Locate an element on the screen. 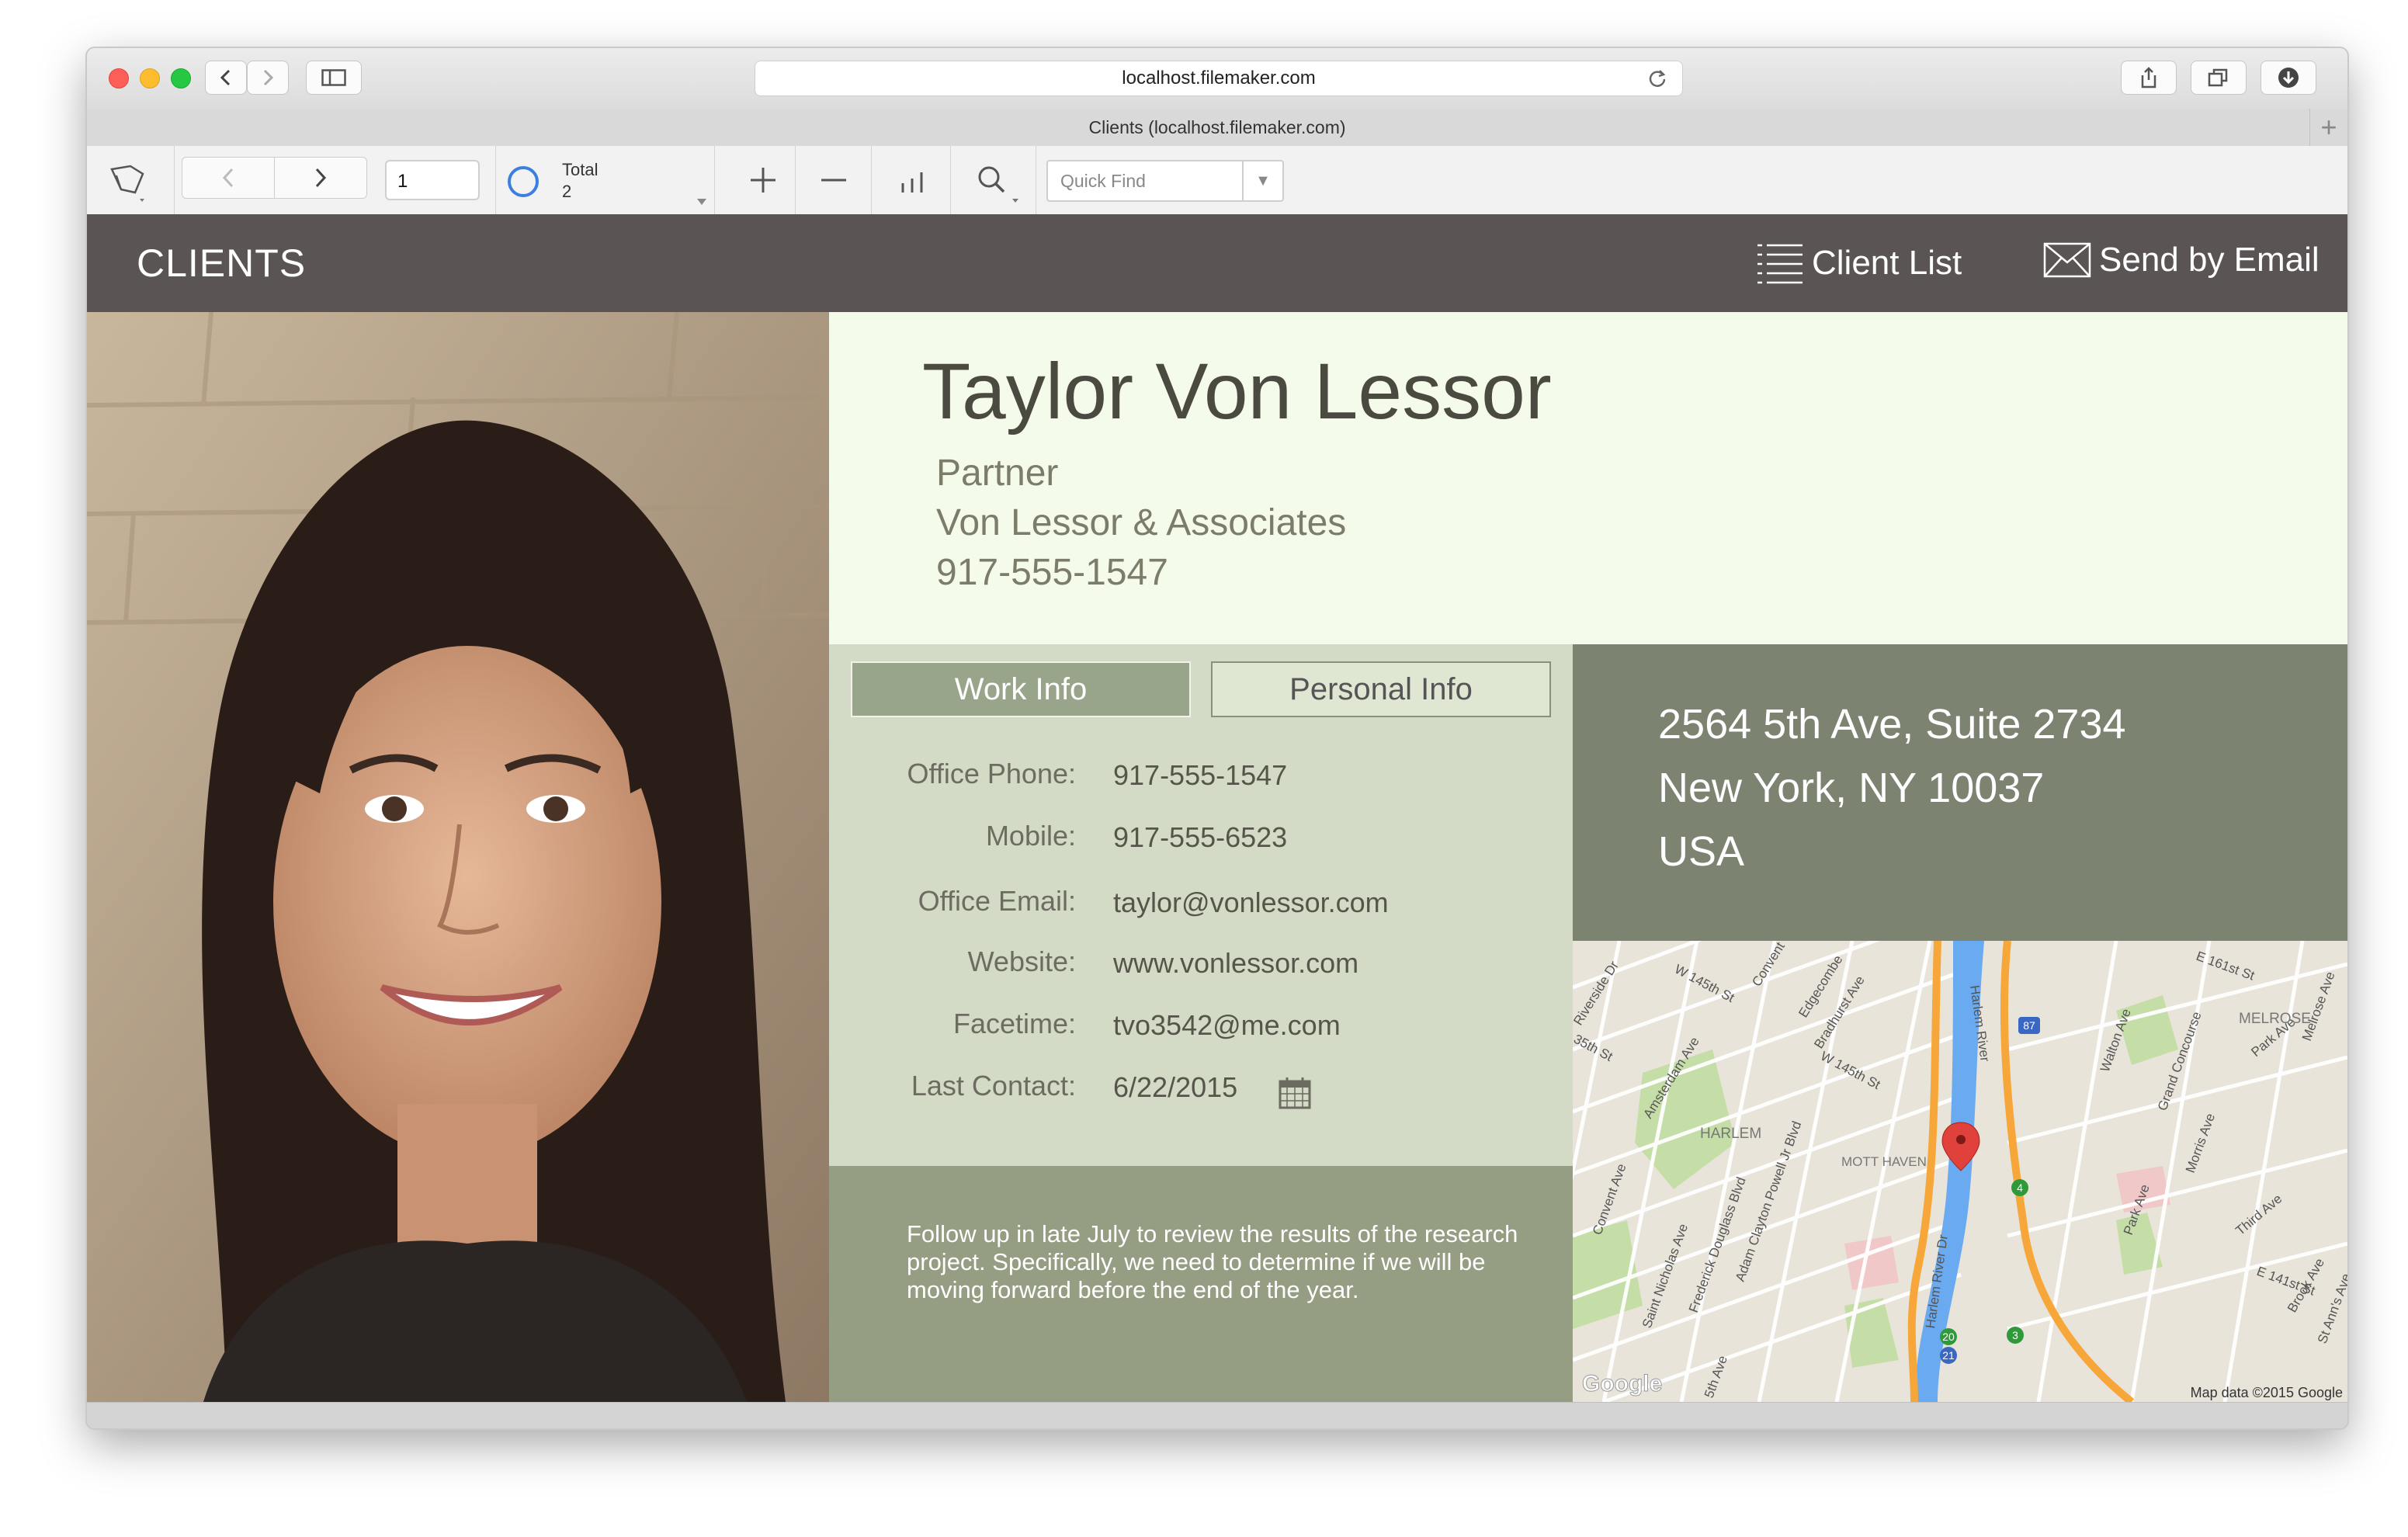 The width and height of the screenshot is (2408, 1537). send-by-email-button: Send by Email is located at coordinates (2181, 260).